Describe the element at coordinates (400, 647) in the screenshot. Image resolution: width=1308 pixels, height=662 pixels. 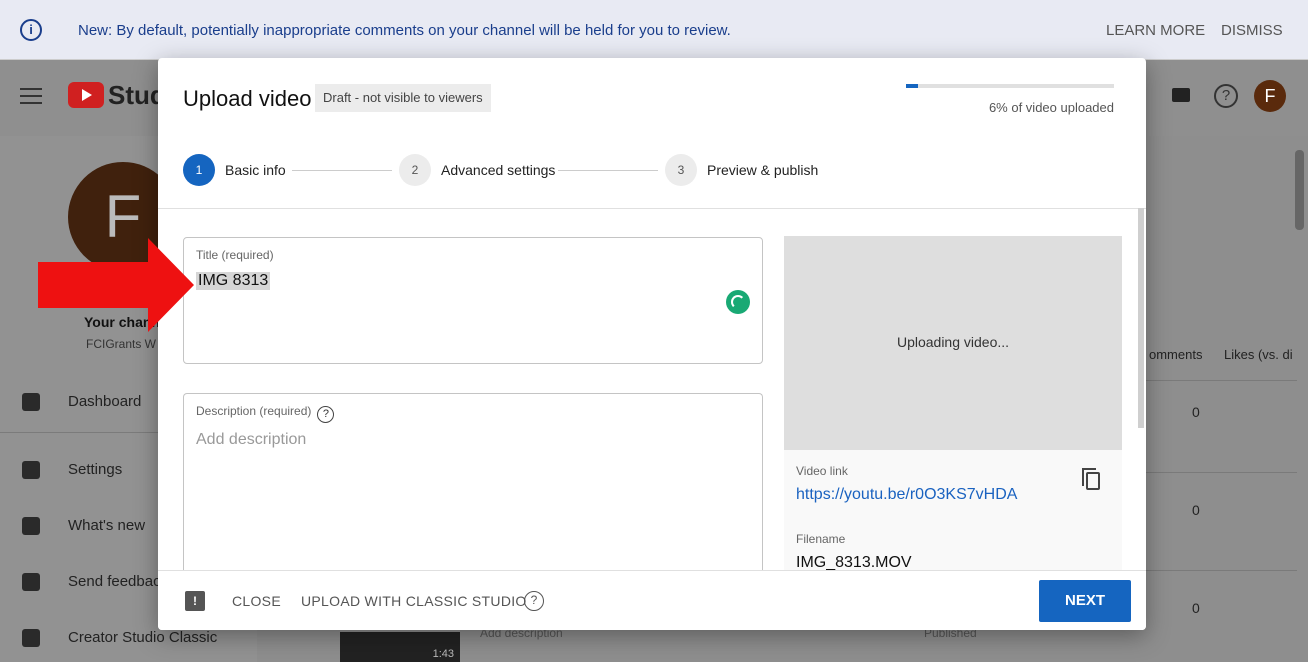
I see `video-thumbnail: 1:43` at that location.